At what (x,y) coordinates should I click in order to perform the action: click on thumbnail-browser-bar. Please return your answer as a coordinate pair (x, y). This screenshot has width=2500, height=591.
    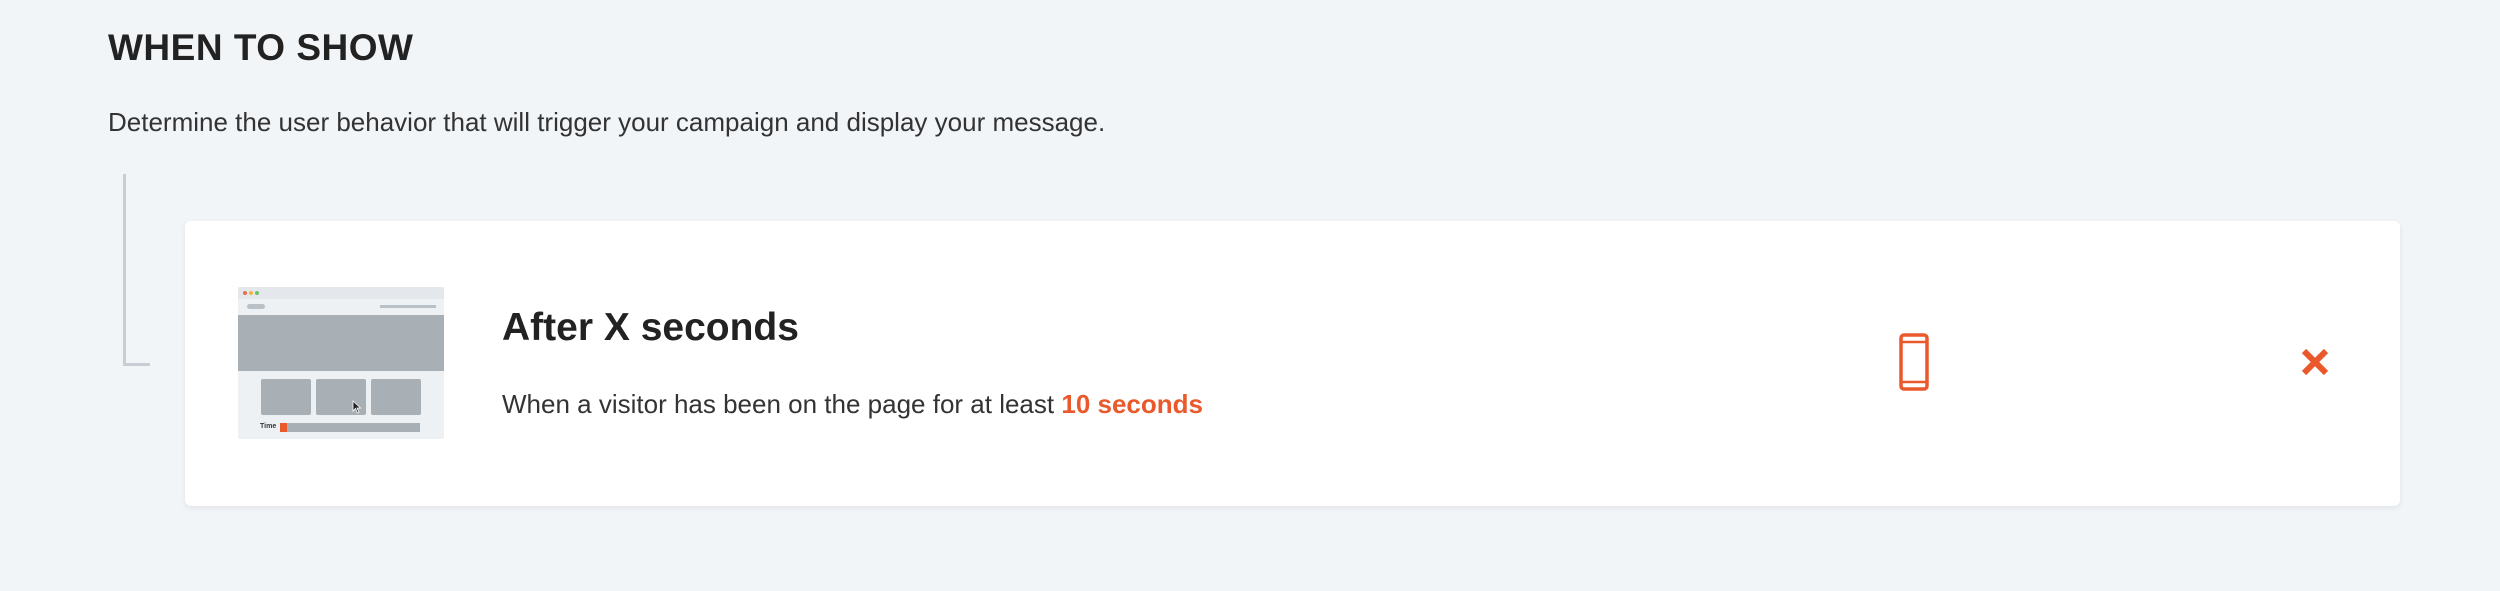
    Looking at the image, I should click on (341, 293).